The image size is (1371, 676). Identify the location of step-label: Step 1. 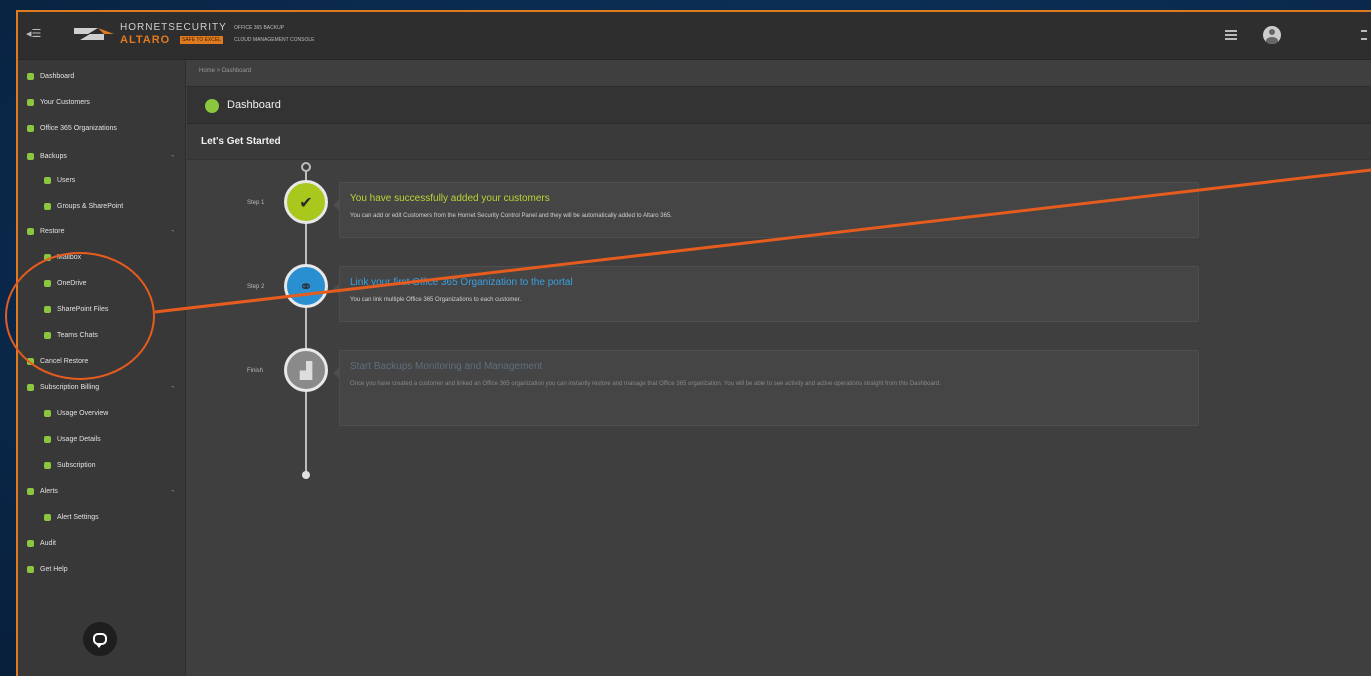
(256, 203).